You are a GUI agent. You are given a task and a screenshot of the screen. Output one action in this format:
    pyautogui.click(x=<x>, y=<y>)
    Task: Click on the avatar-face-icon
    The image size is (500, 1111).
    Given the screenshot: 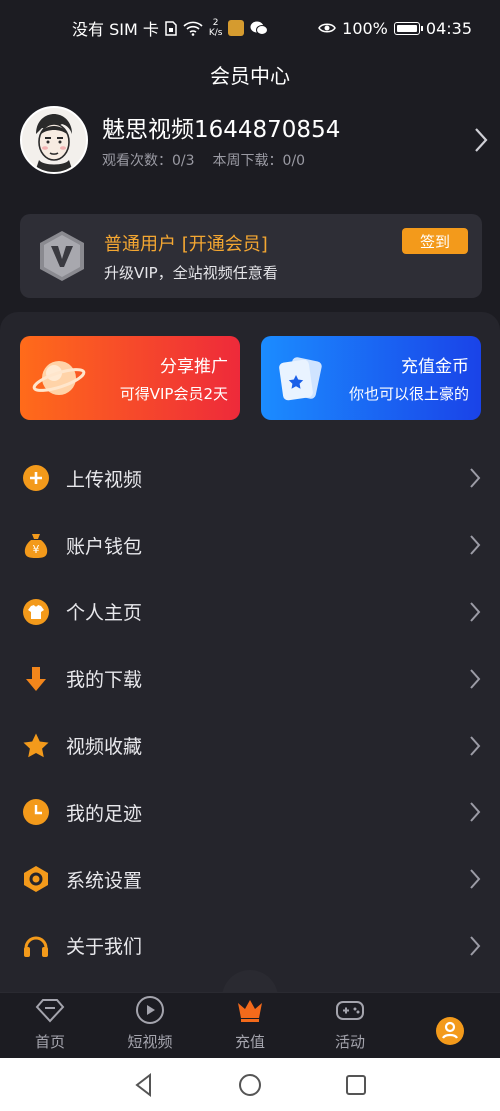 What is the action you would take?
    pyautogui.click(x=54, y=143)
    